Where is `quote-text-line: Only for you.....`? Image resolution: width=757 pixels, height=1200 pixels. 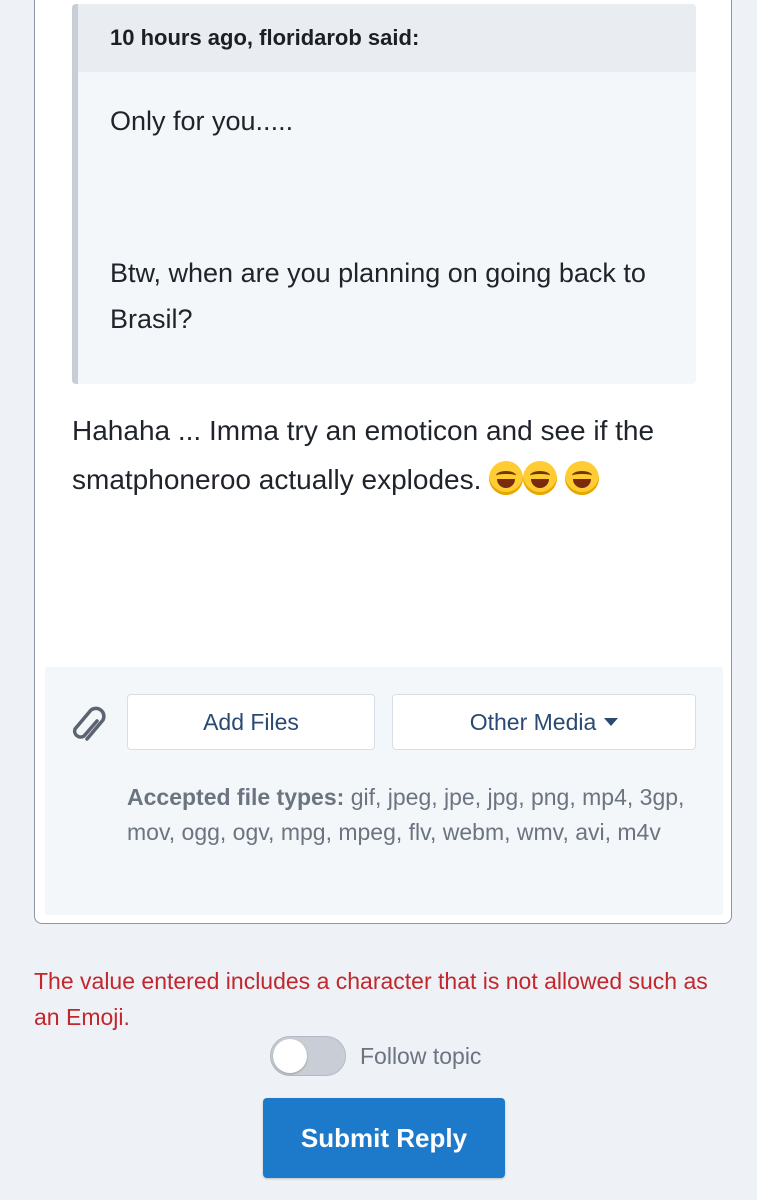
quote-text-line: Only for you..... is located at coordinates (202, 121).